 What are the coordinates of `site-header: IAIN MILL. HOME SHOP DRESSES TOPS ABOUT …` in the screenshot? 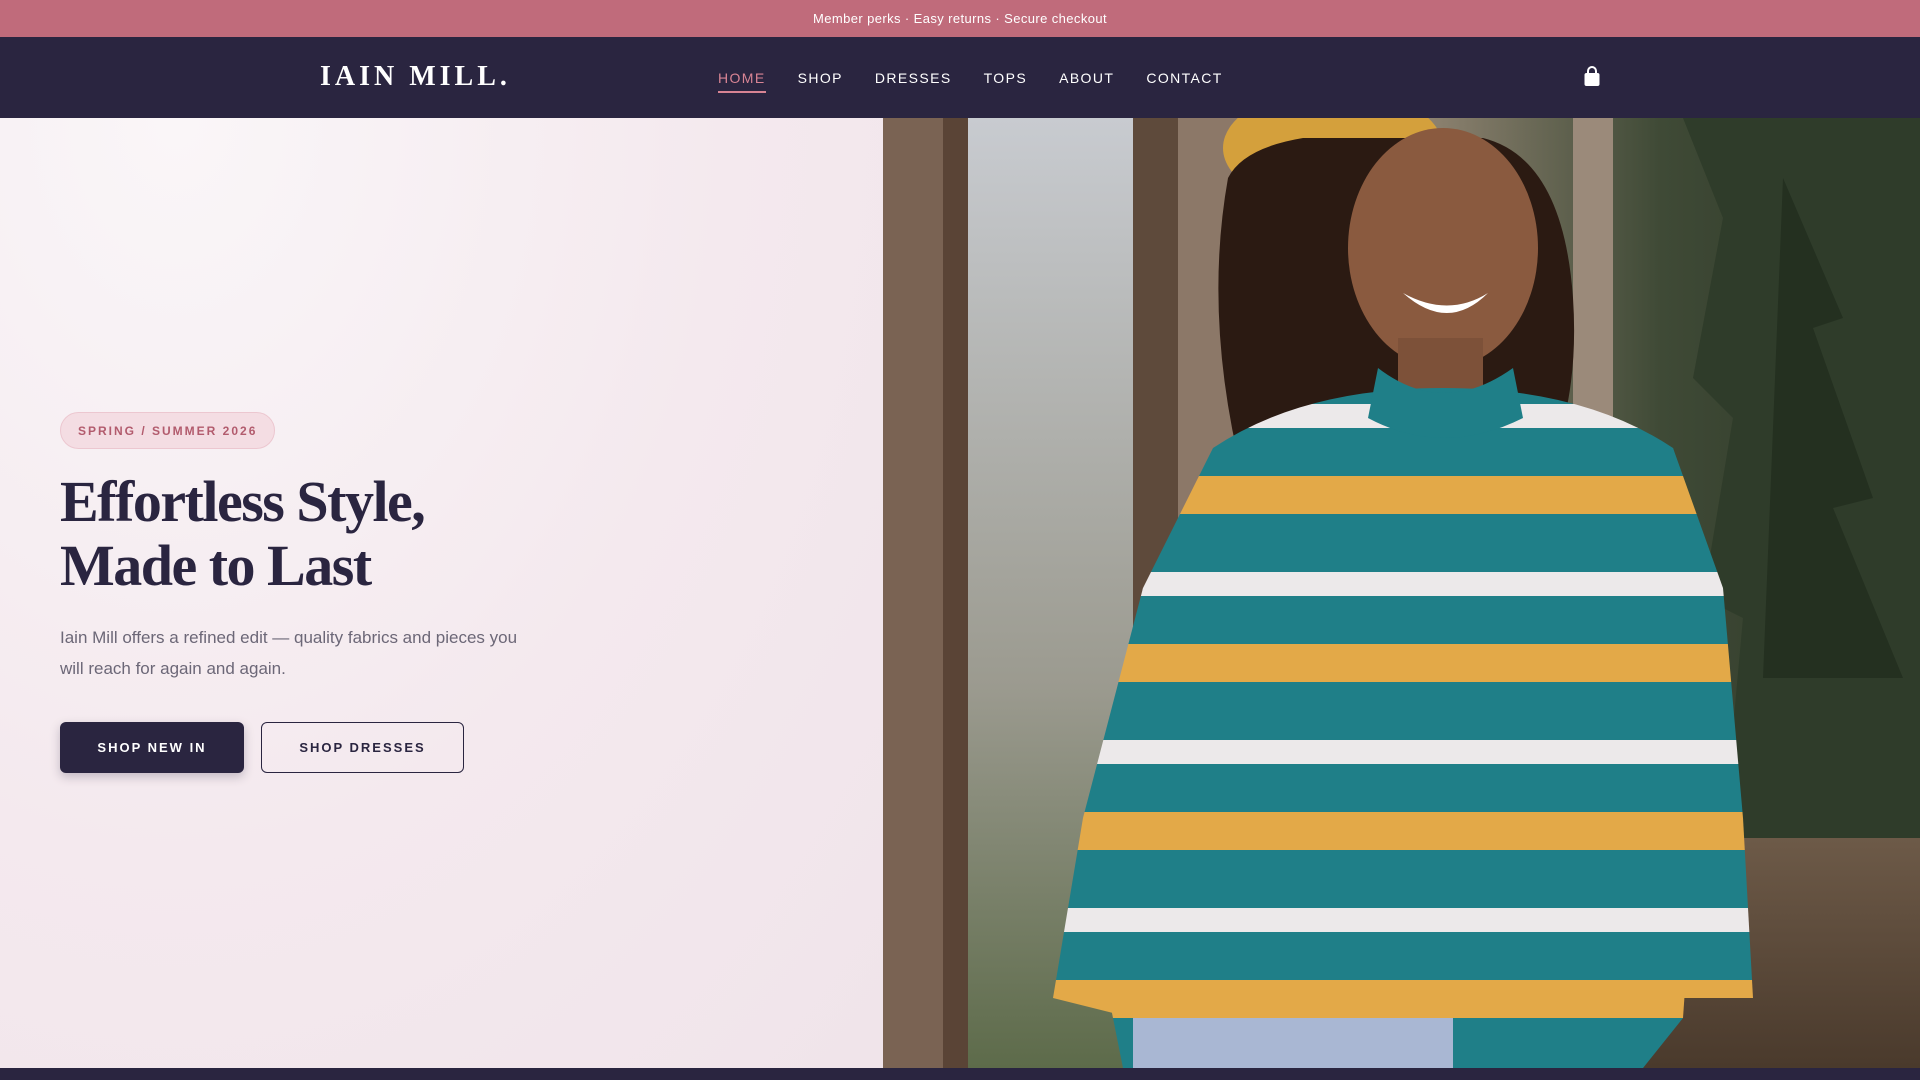 It's located at (960, 77).